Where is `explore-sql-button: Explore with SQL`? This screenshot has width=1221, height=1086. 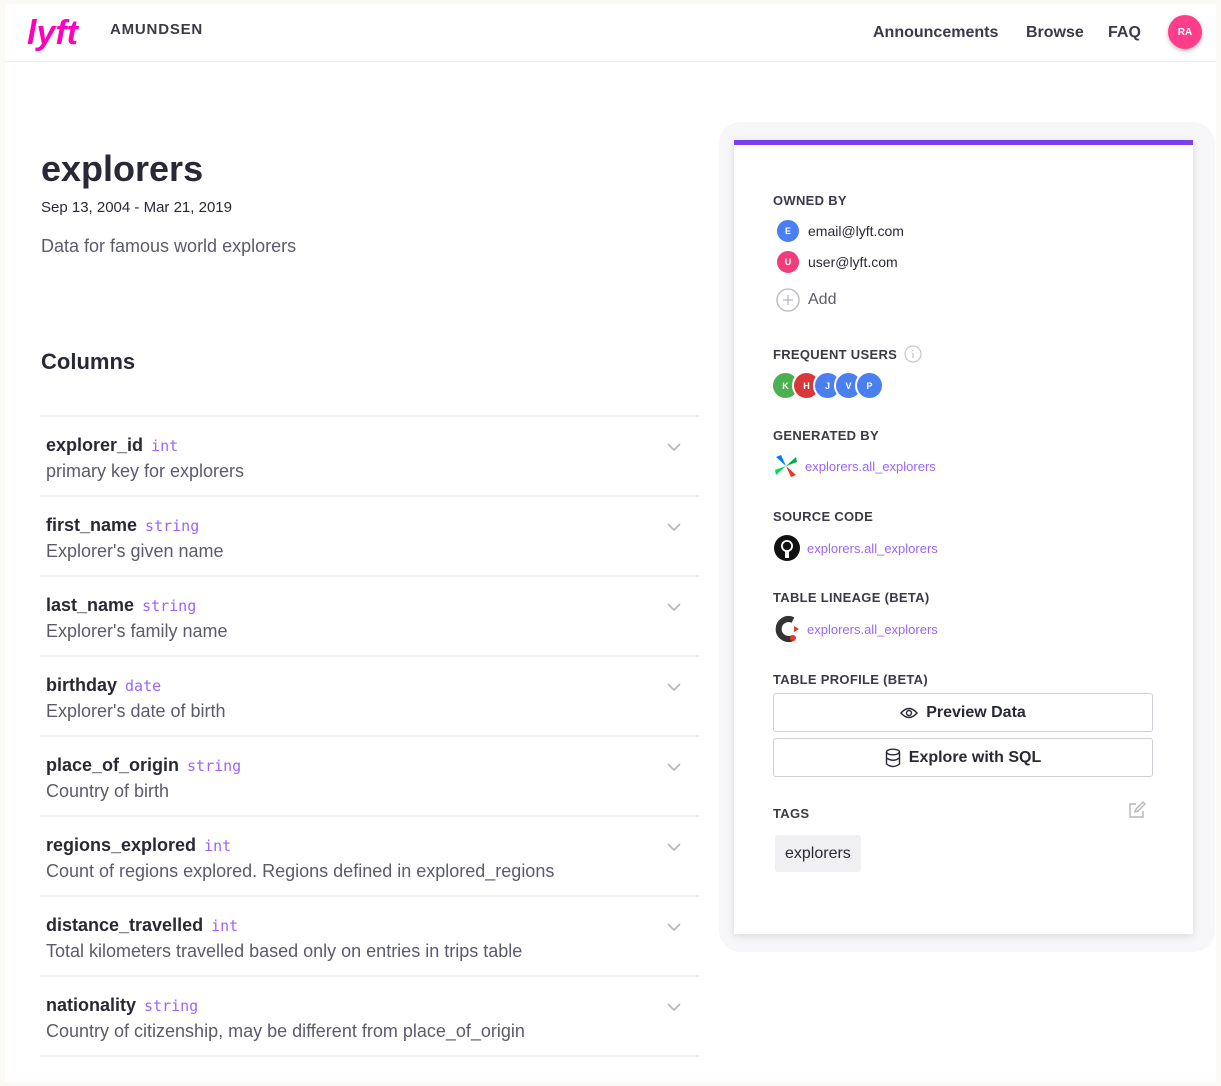 explore-sql-button: Explore with SQL is located at coordinates (963, 757).